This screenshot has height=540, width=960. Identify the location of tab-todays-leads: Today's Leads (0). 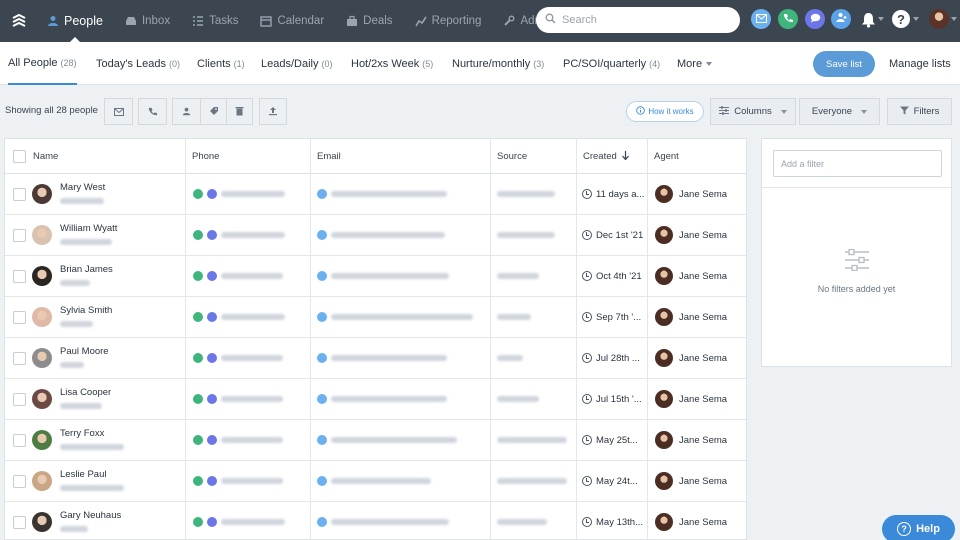
(138, 63).